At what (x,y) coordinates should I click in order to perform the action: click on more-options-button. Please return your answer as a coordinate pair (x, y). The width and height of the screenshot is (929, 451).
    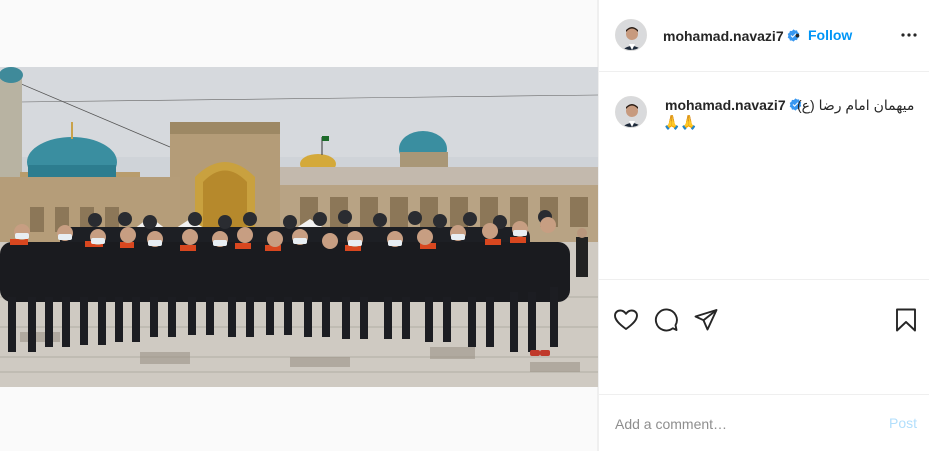
    Looking at the image, I should click on (909, 35).